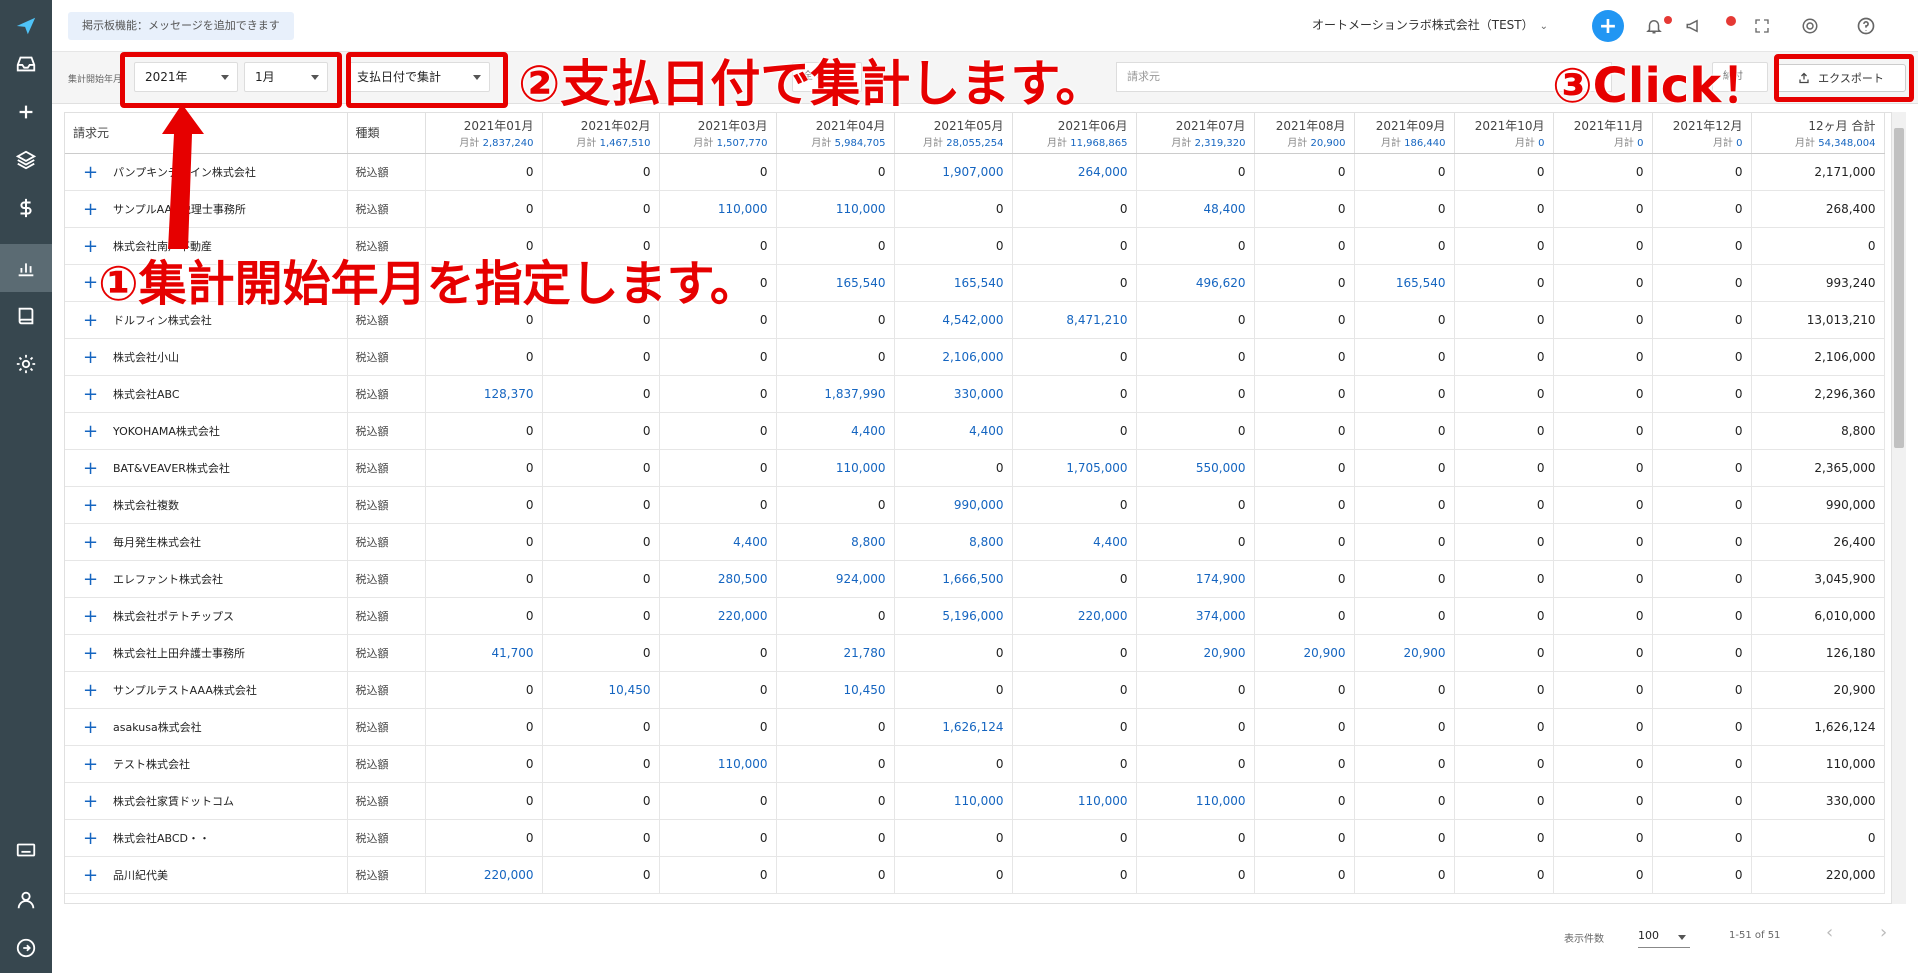 Image resolution: width=1918 pixels, height=973 pixels. What do you see at coordinates (953, 357) in the screenshot?
I see `month-amount-cell: 2,106,000` at bounding box center [953, 357].